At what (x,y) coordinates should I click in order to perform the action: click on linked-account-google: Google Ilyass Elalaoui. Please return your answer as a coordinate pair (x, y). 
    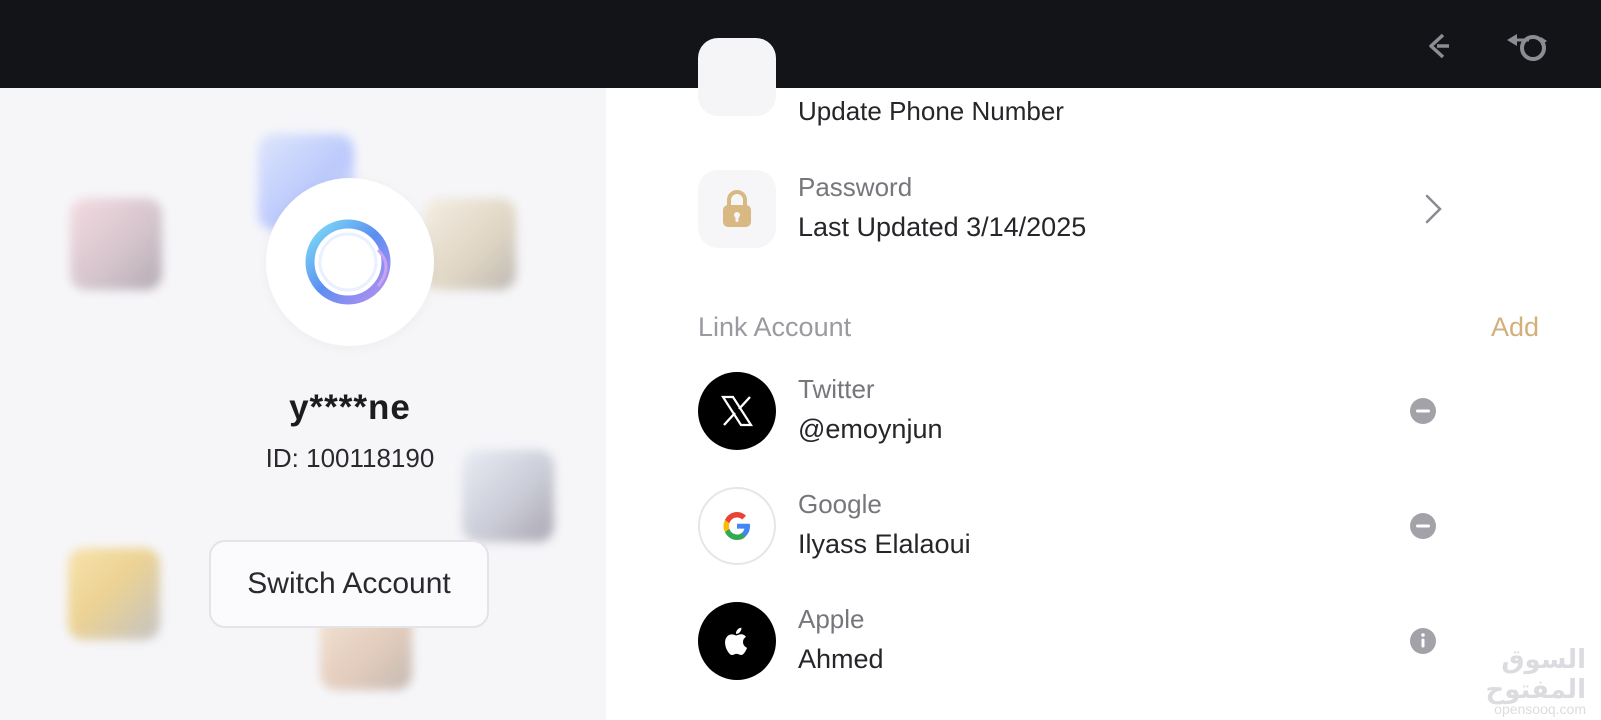
    Looking at the image, I should click on (1068, 526).